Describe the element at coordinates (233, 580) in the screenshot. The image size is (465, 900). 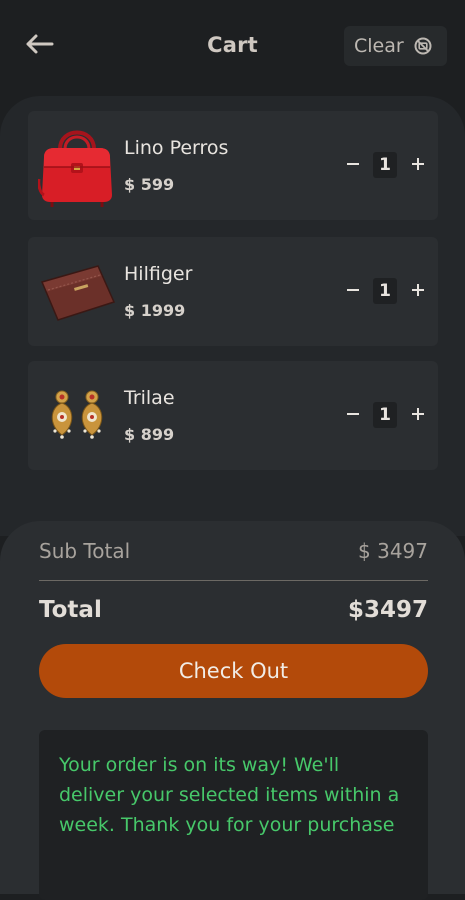
I see `divider` at that location.